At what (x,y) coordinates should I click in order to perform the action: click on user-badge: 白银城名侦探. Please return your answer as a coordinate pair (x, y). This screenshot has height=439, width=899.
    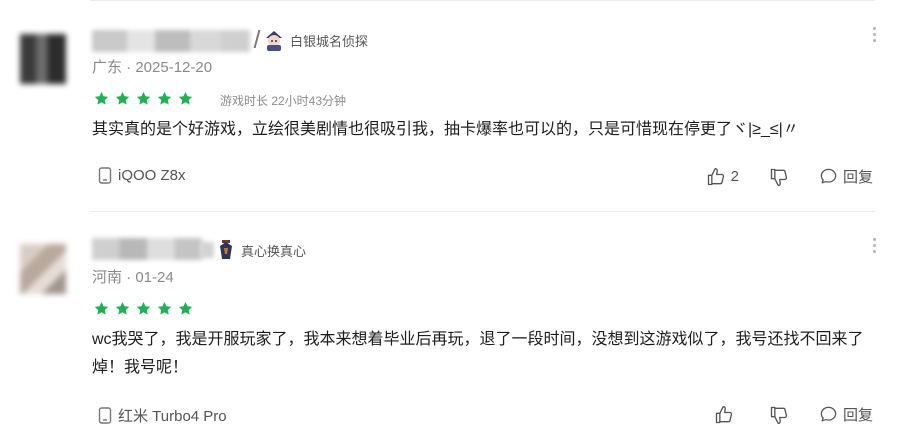
    Looking at the image, I should click on (315, 40).